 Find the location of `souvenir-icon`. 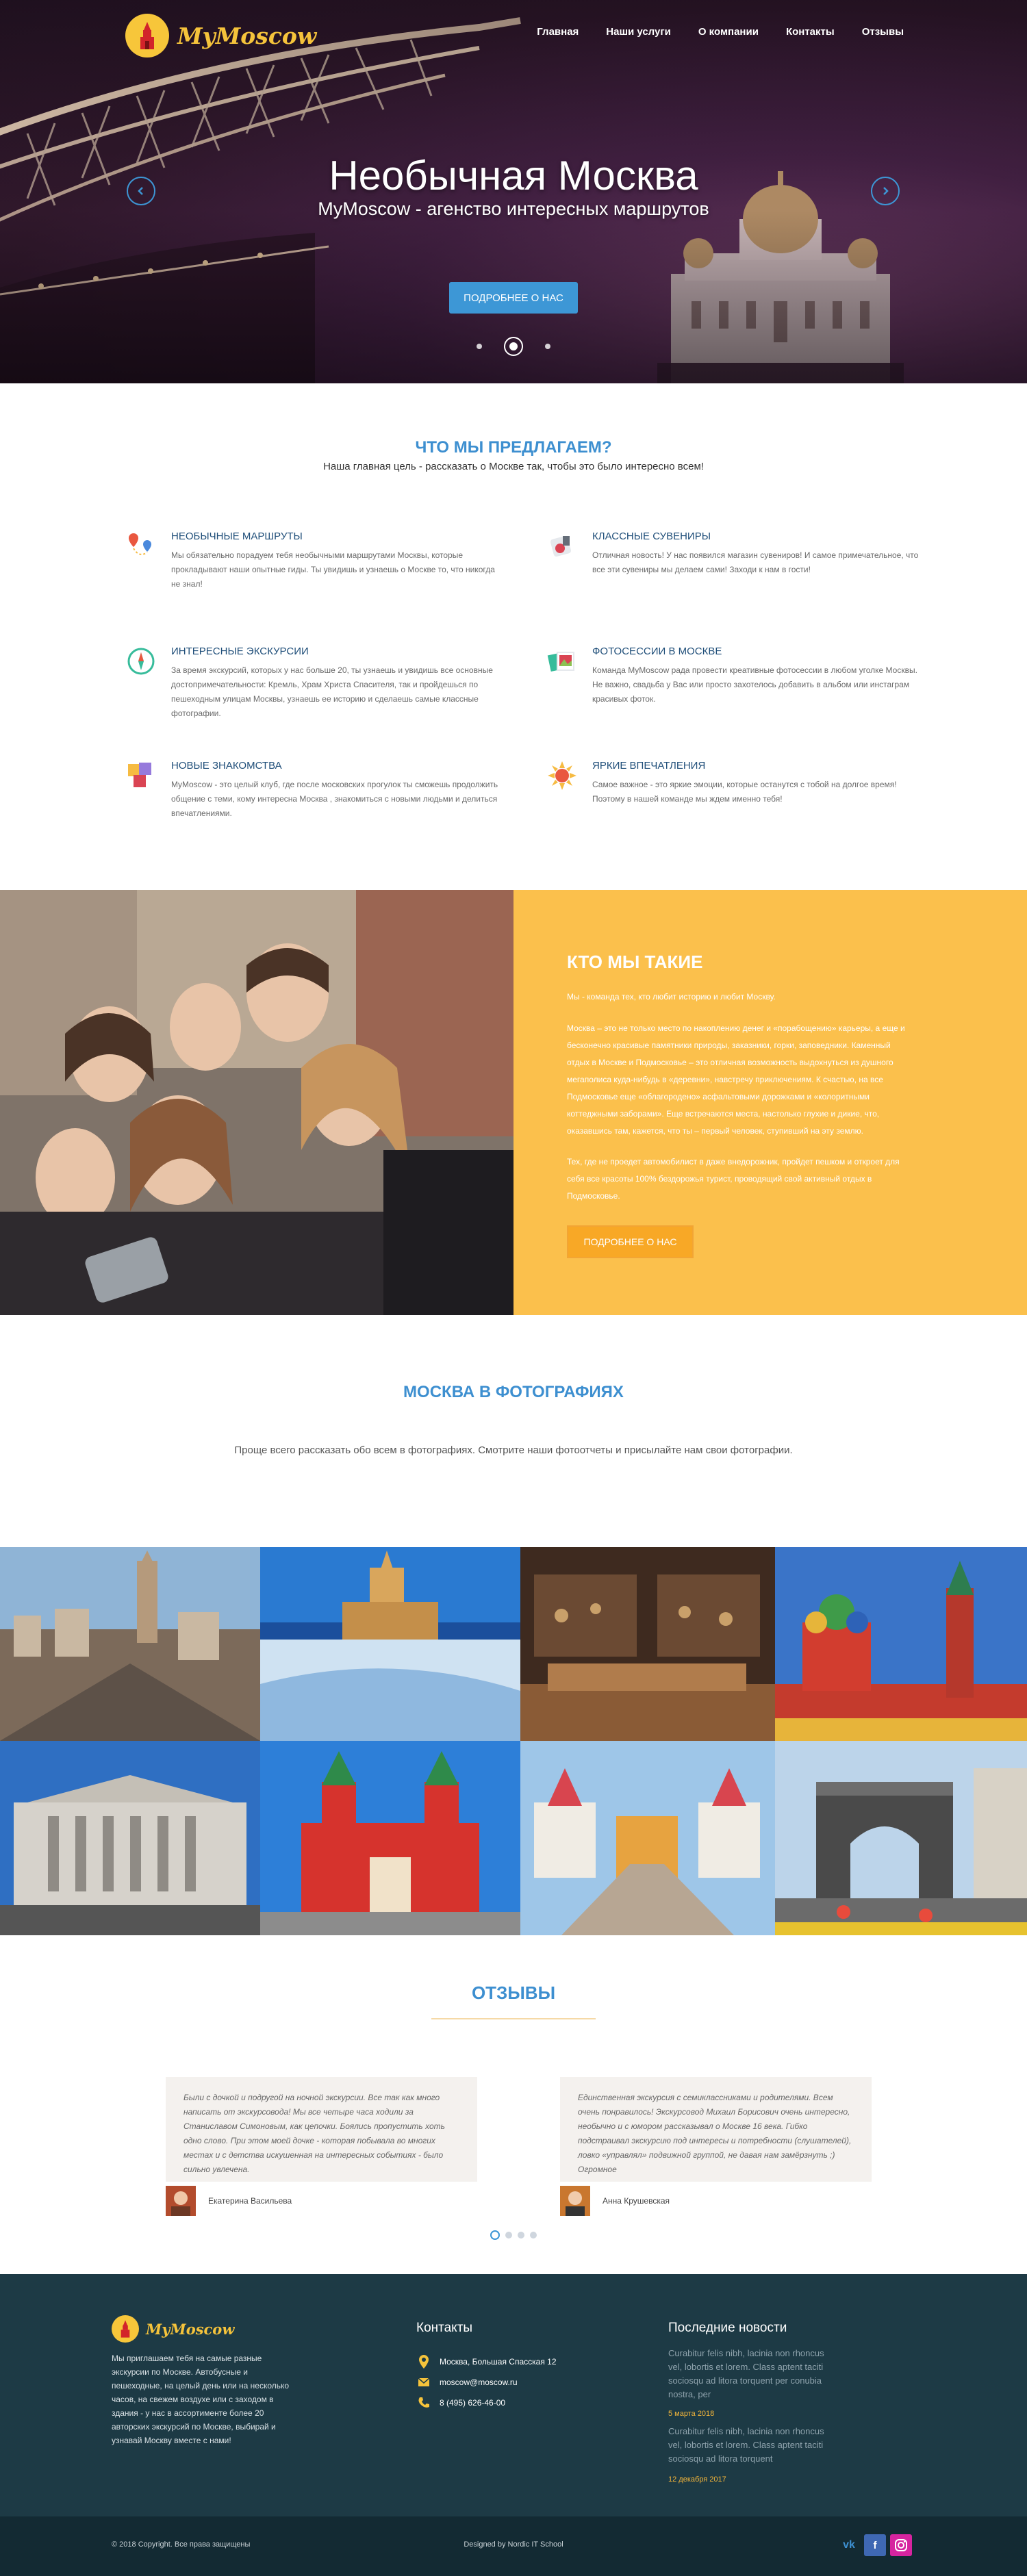

souvenir-icon is located at coordinates (561, 546).